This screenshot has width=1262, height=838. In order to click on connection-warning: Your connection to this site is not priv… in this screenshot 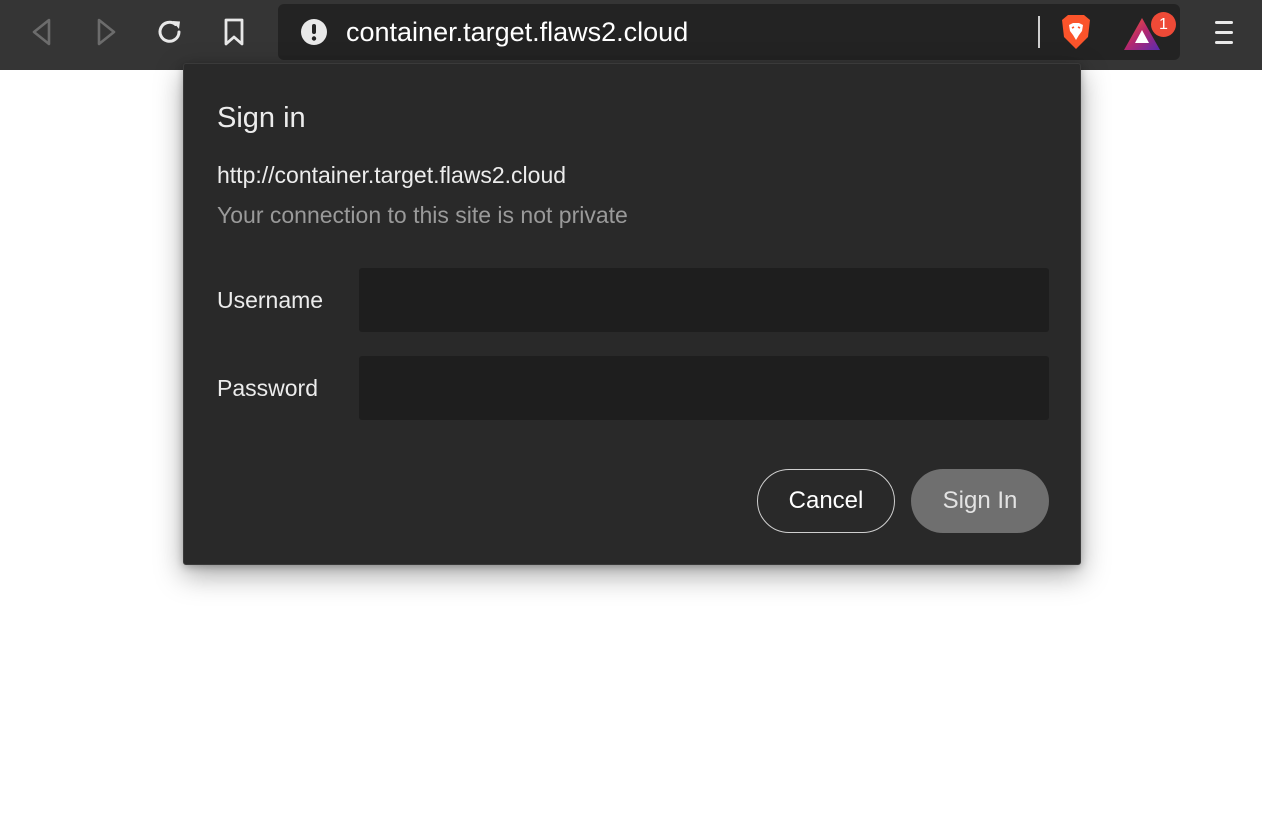, I will do `click(422, 215)`.